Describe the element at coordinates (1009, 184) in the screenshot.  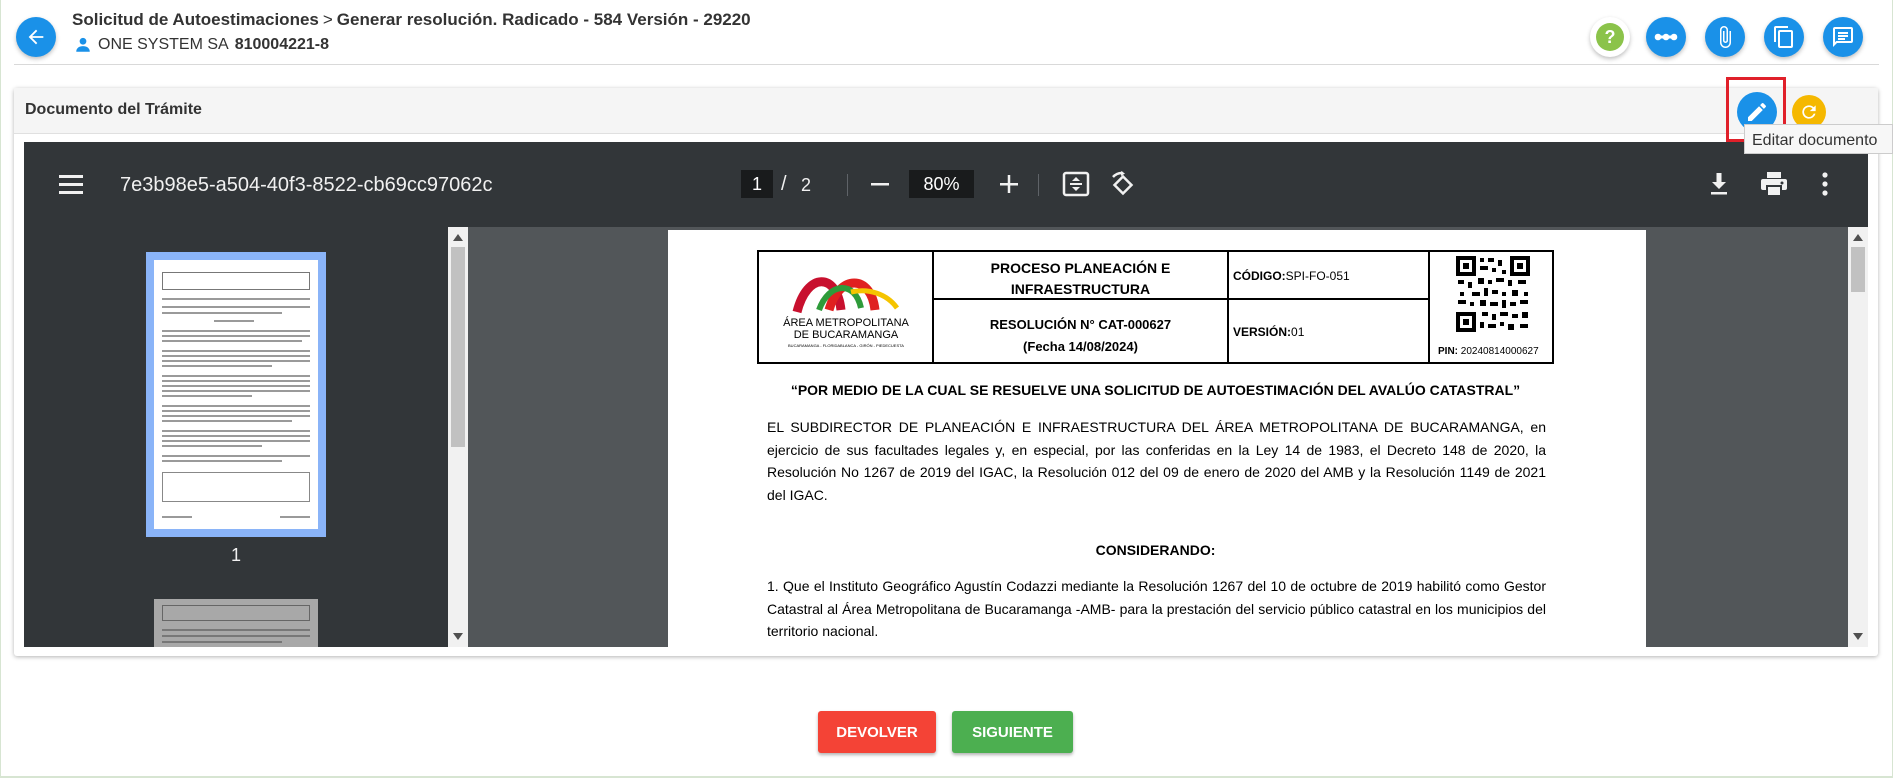
I see `zoom-in-icon` at that location.